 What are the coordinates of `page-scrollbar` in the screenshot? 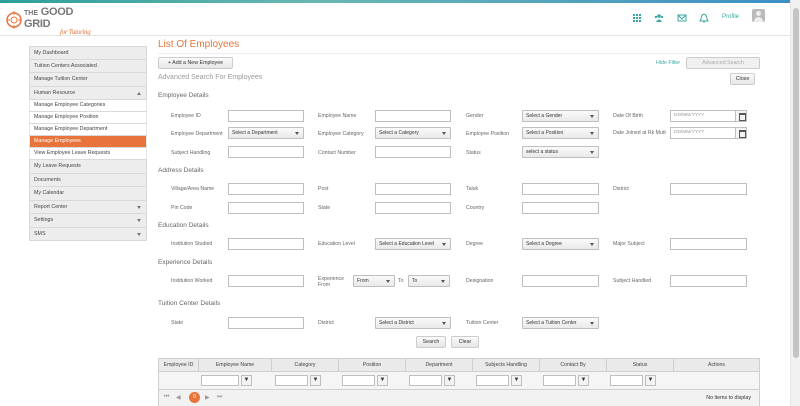 It's located at (795, 203).